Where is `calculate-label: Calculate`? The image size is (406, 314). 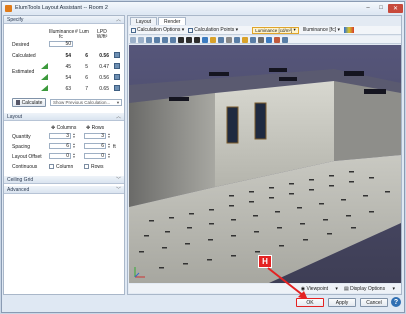 calculate-label: Calculate is located at coordinates (32, 102).